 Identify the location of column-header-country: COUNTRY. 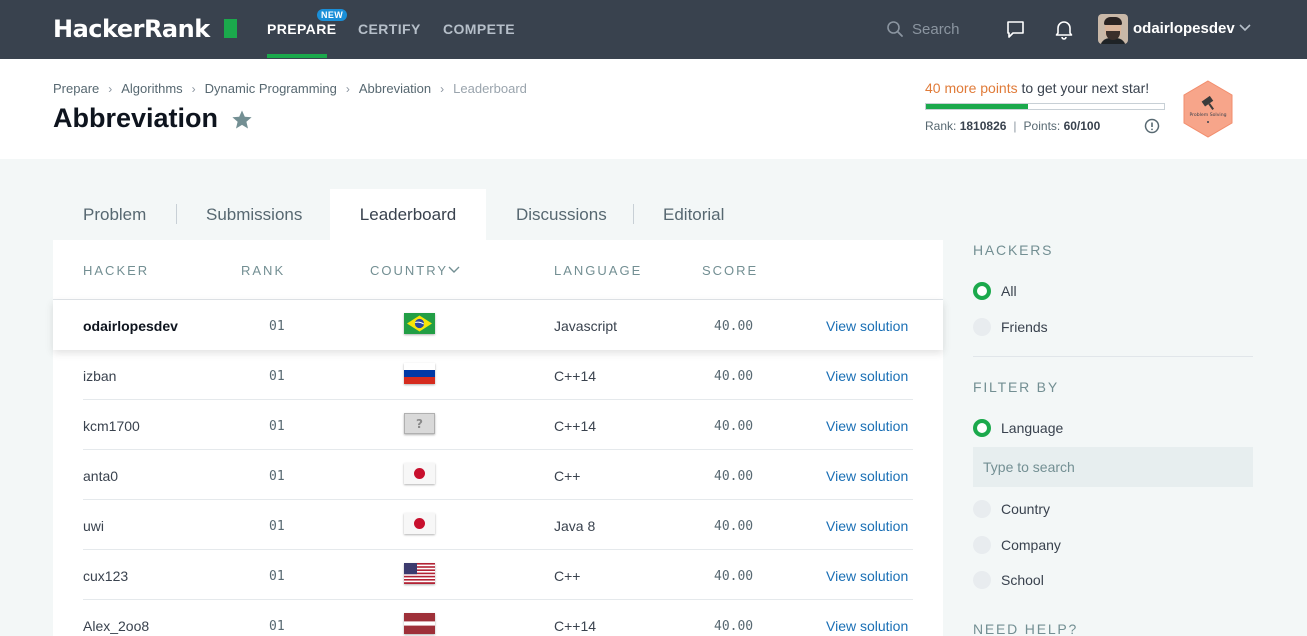
(415, 270).